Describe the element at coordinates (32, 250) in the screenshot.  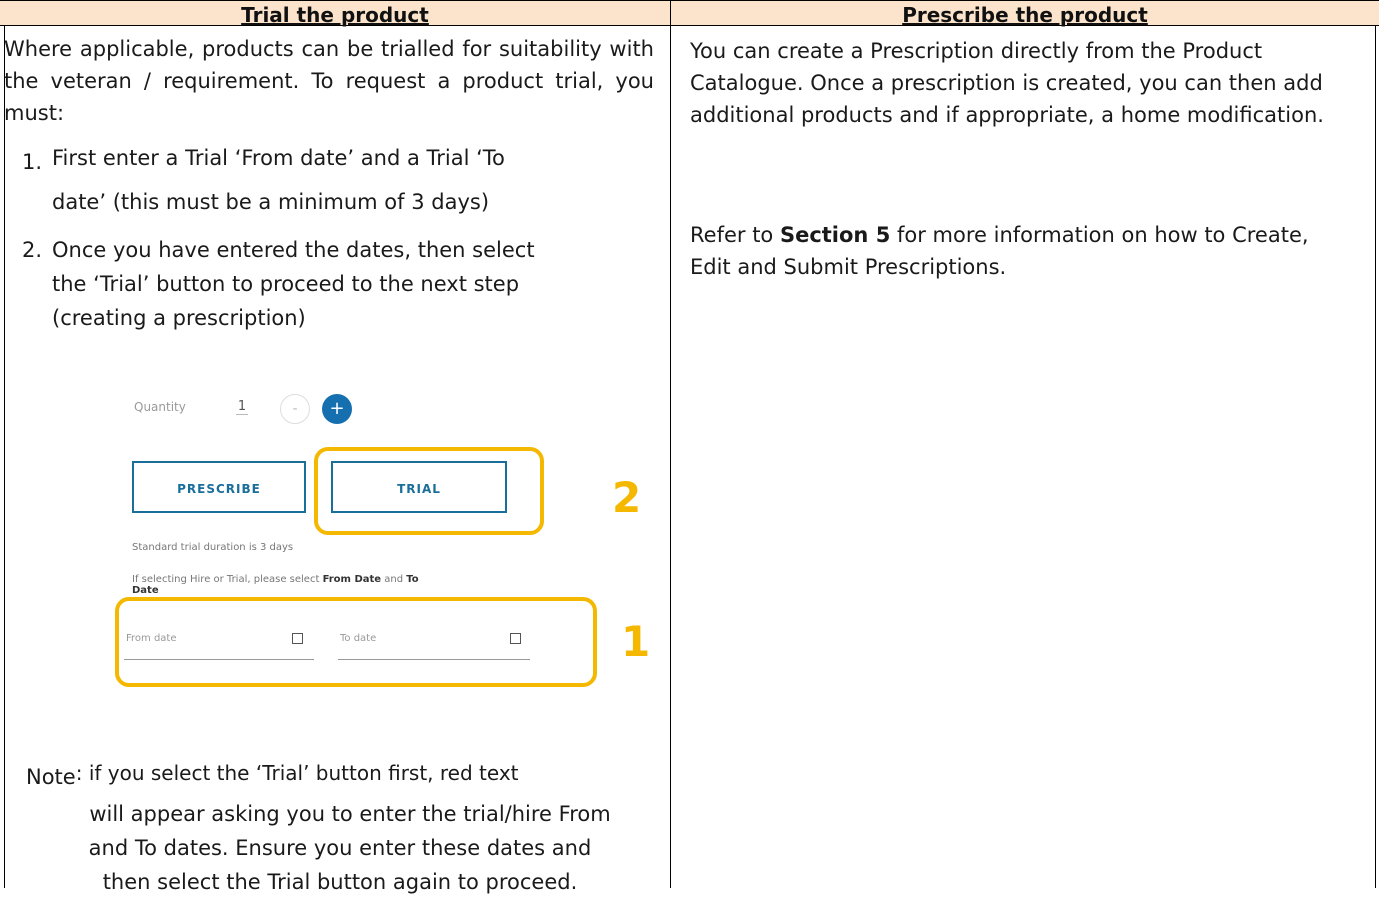
I see `step-number: 2.` at that location.